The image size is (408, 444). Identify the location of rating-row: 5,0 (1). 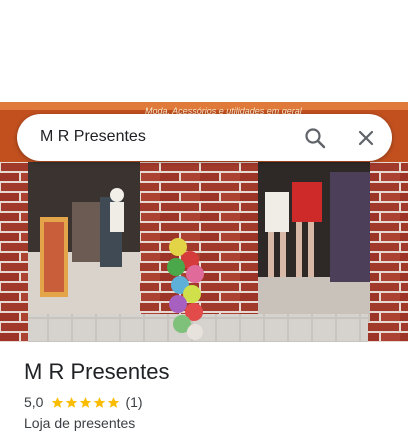
(83, 402).